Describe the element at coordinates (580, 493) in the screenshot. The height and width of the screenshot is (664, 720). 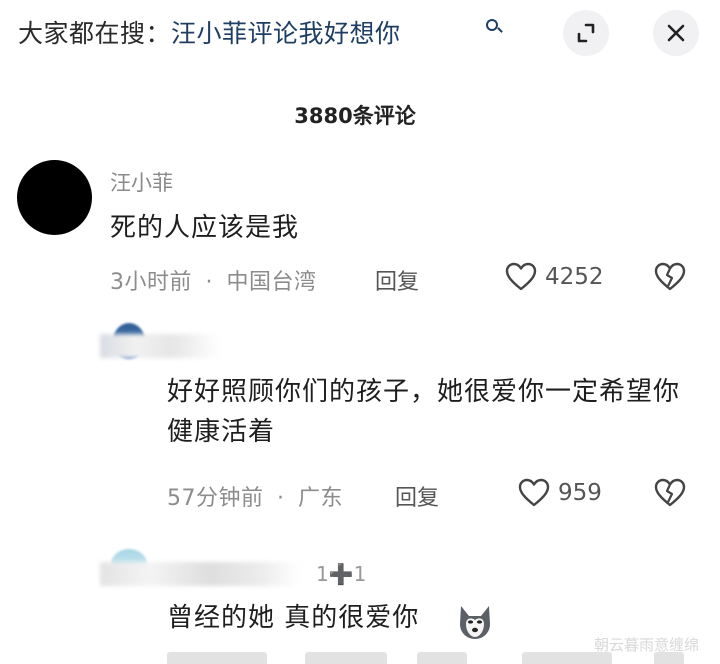
I see `like-count: 959` at that location.